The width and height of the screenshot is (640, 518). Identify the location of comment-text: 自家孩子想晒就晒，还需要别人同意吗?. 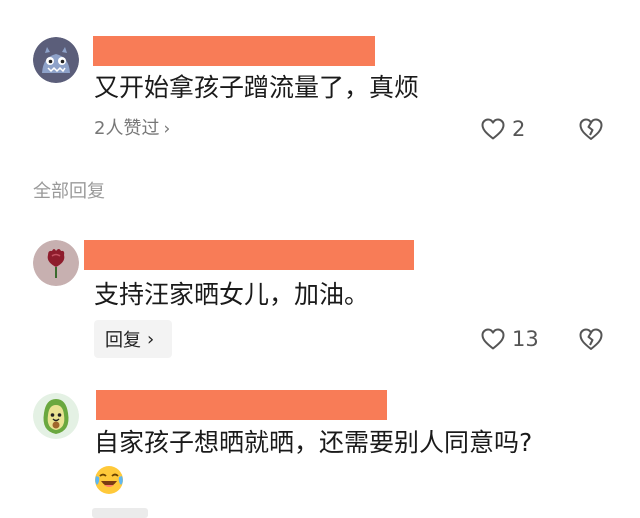
(313, 442).